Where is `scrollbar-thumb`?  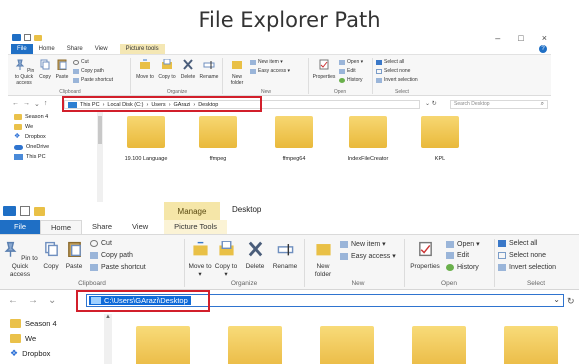
scrollbar-thumb is located at coordinates (100, 130).